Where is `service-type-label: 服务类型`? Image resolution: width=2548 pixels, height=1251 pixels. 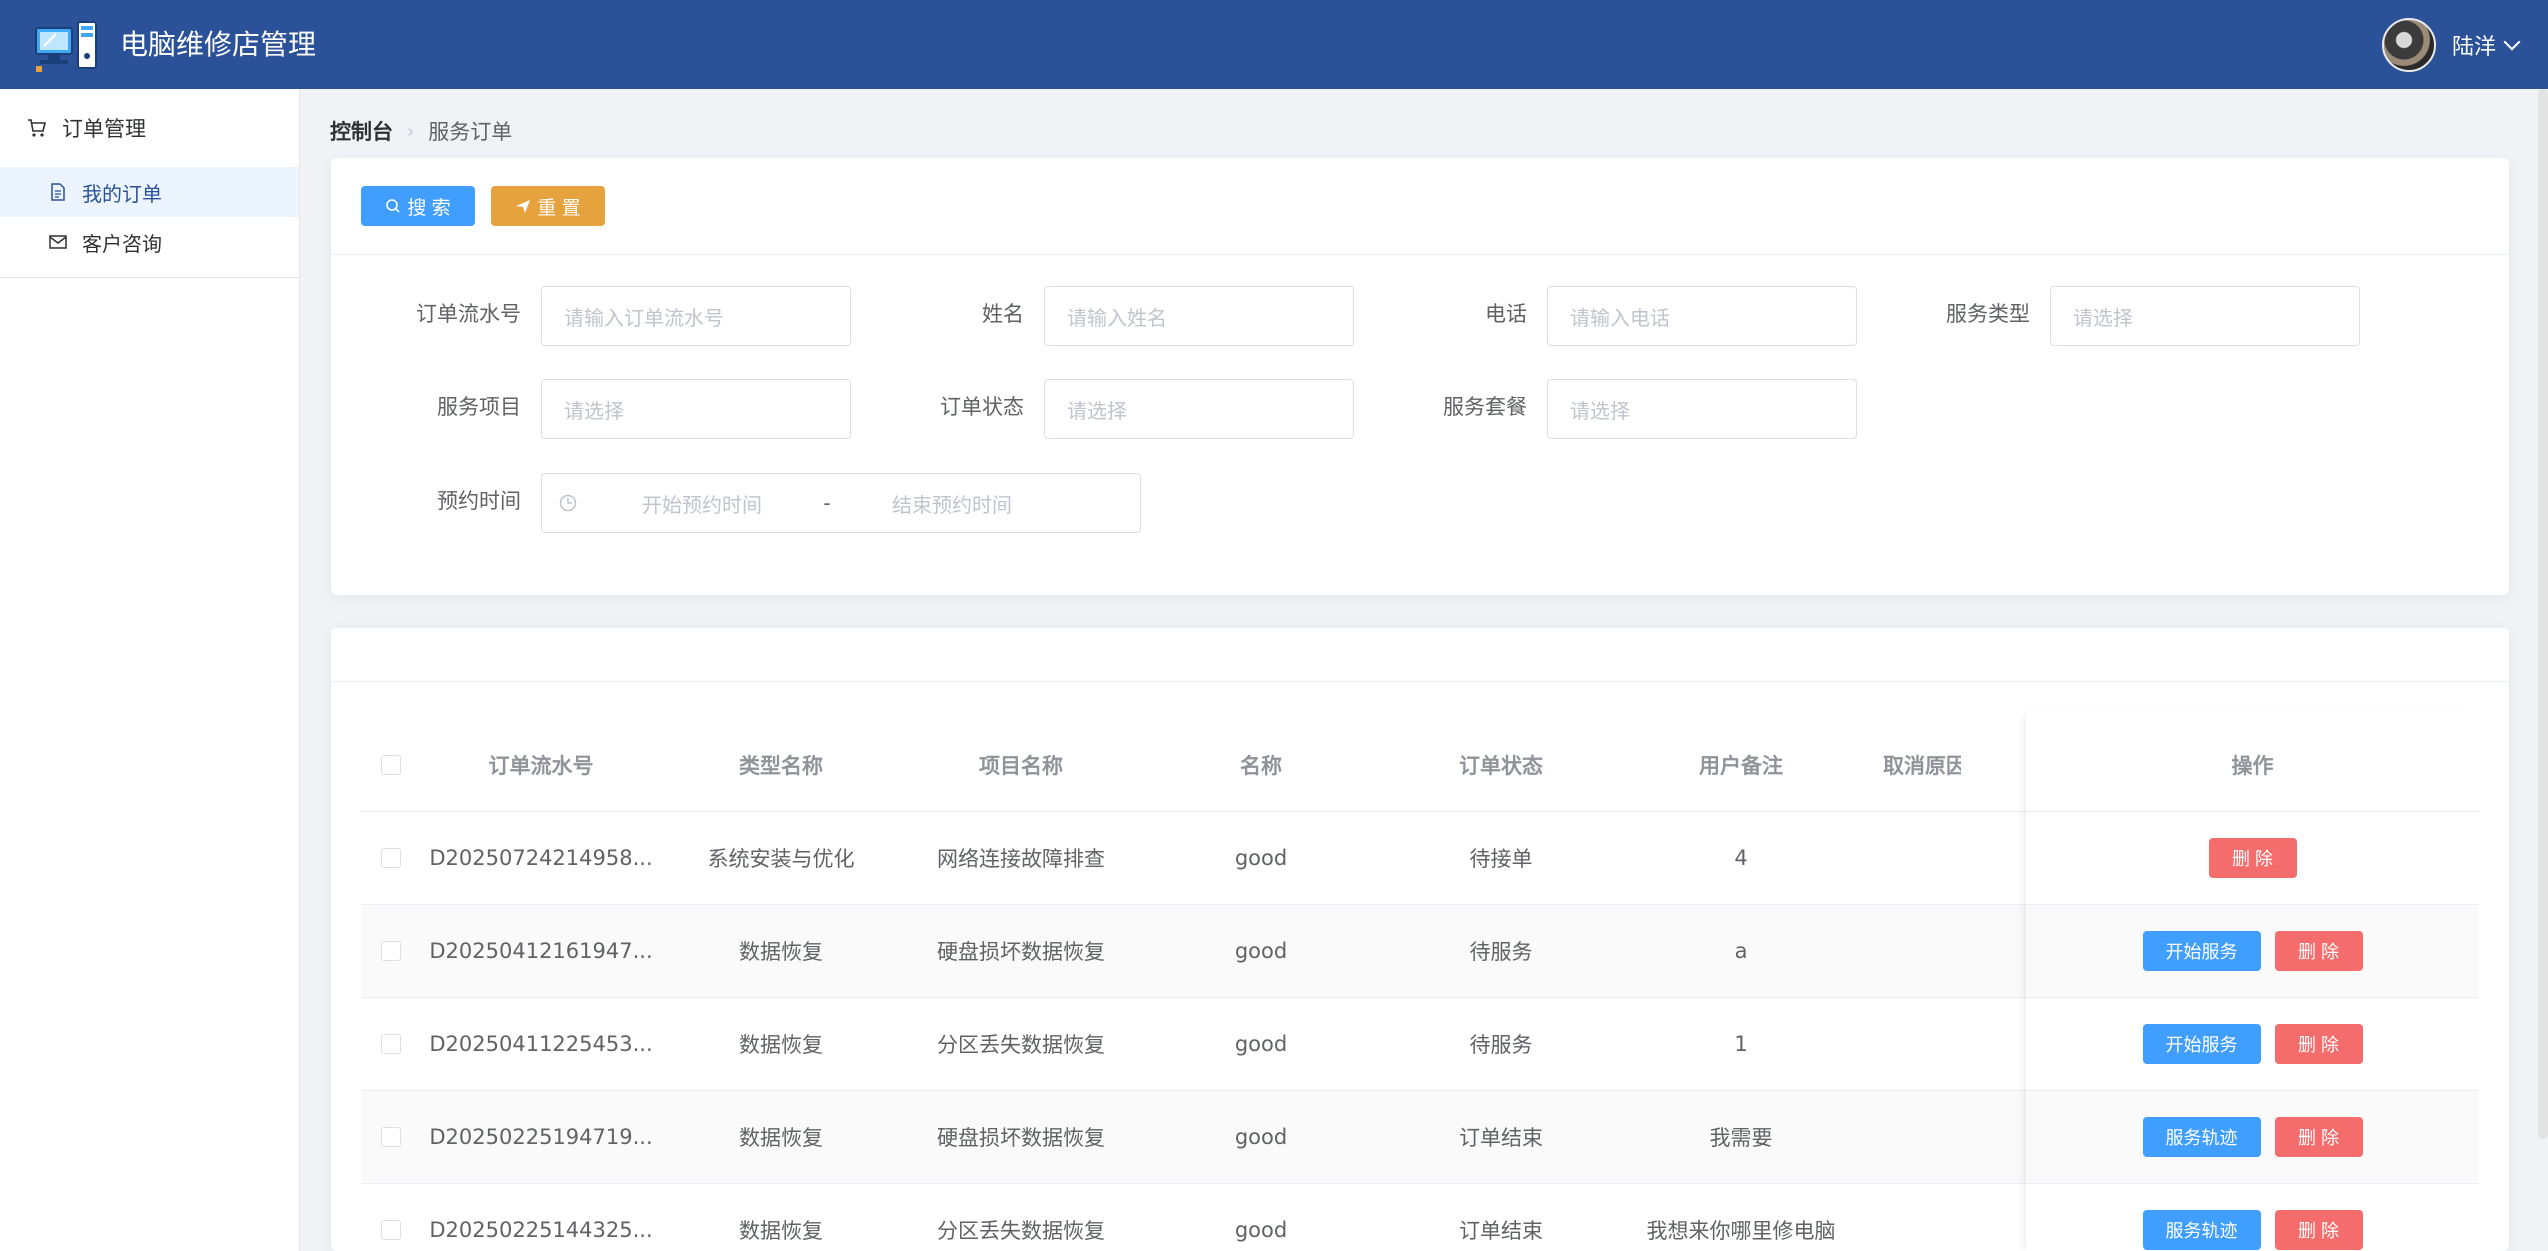
service-type-label: 服务类型 is located at coordinates (1988, 314).